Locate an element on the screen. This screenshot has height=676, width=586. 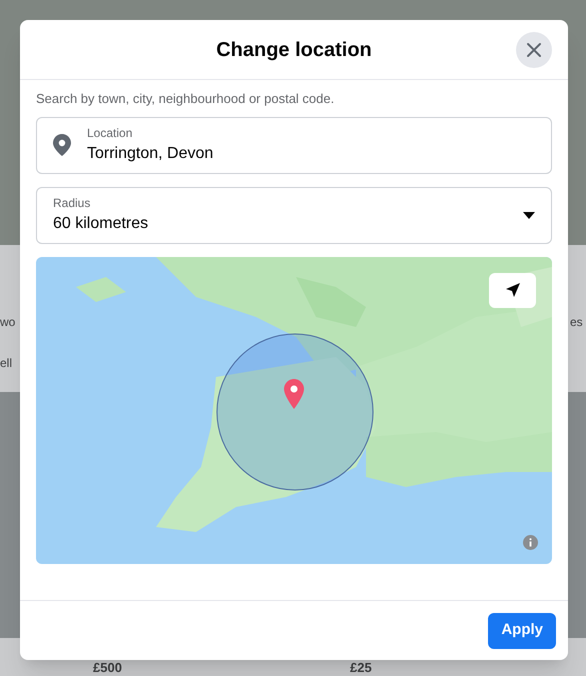
locate-button is located at coordinates (512, 290).